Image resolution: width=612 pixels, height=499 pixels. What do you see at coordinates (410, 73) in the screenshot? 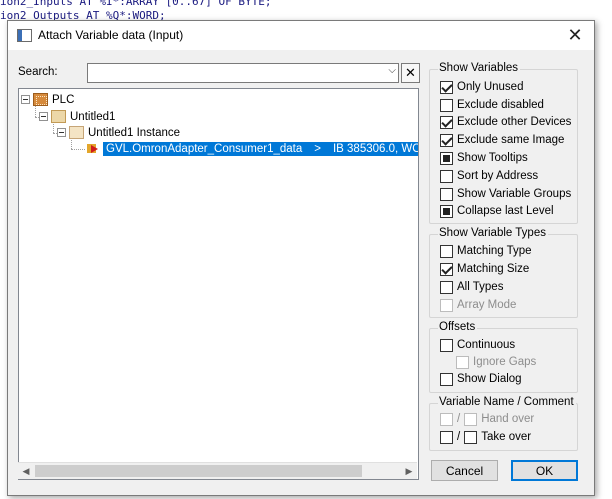
I see `clear-search-button: ✕` at bounding box center [410, 73].